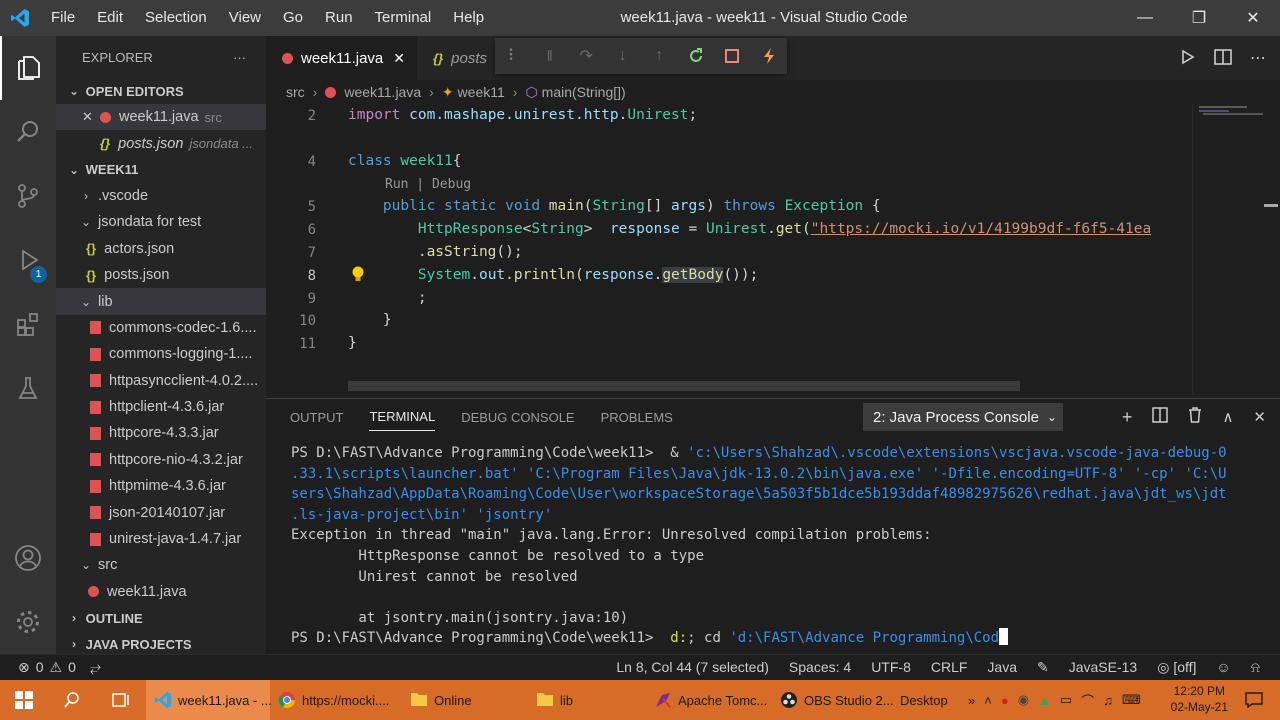  Describe the element at coordinates (28, 68) in the screenshot. I see `explorer-icon` at that location.